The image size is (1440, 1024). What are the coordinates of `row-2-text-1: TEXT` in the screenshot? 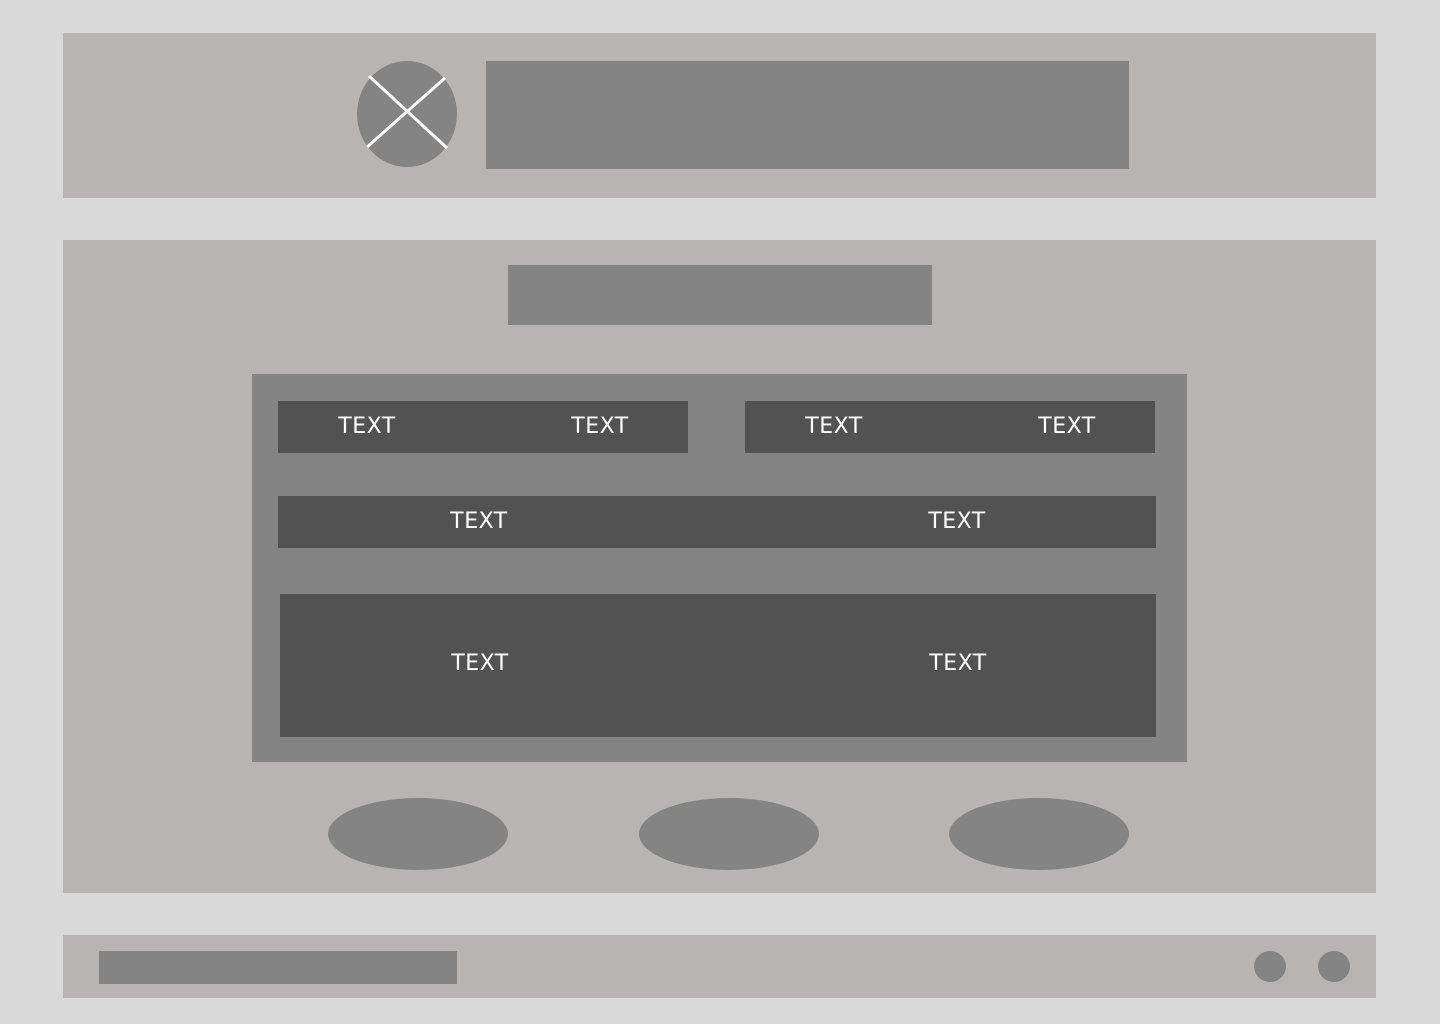 It's located at (479, 521).